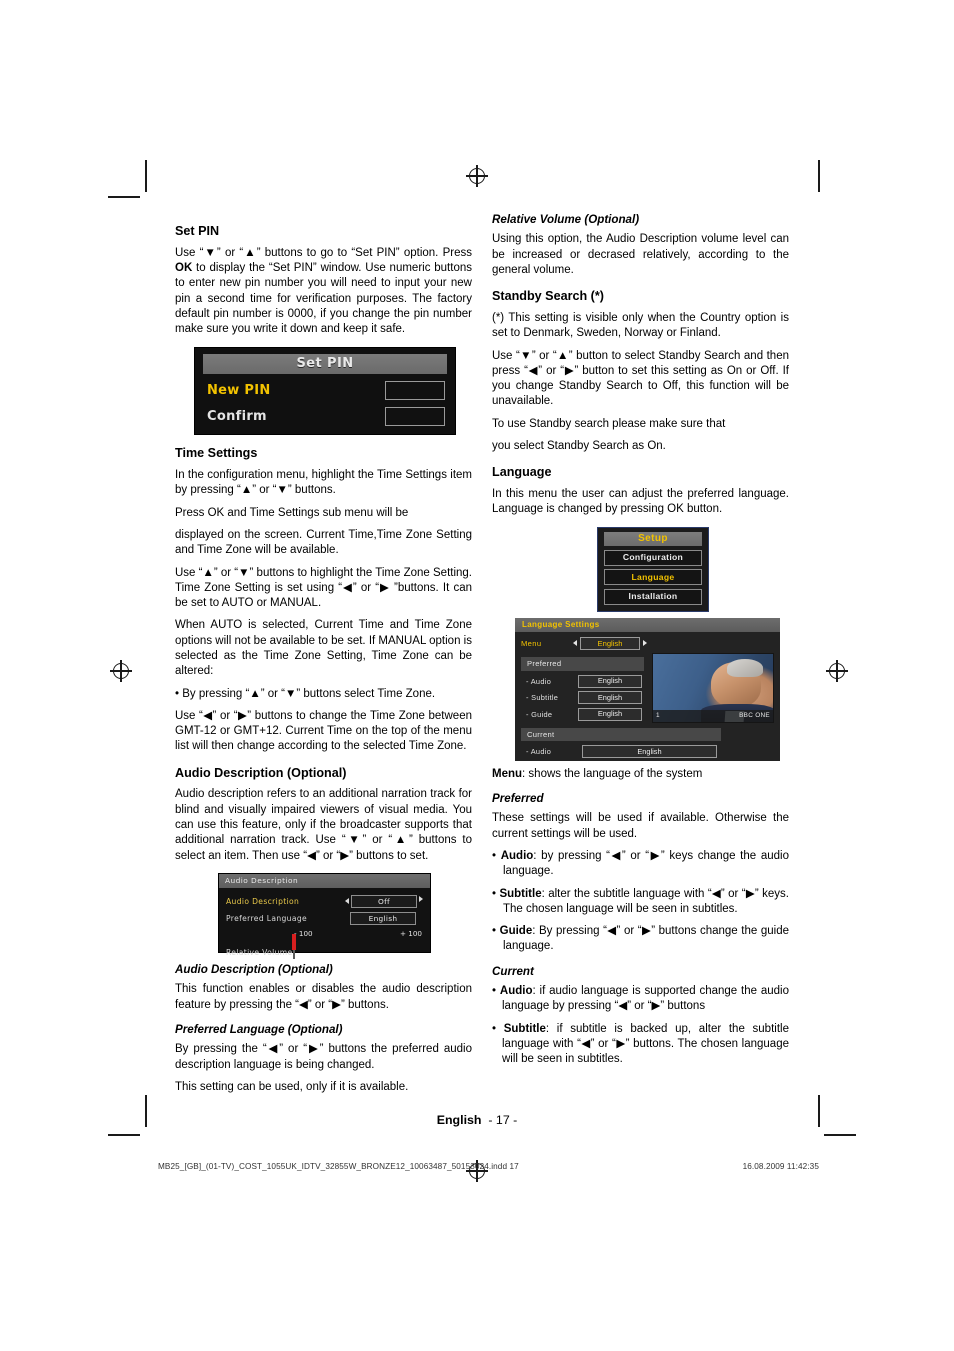  Describe the element at coordinates (653, 557) in the screenshot. I see `setup-menu-item-configuration: Configuration` at that location.